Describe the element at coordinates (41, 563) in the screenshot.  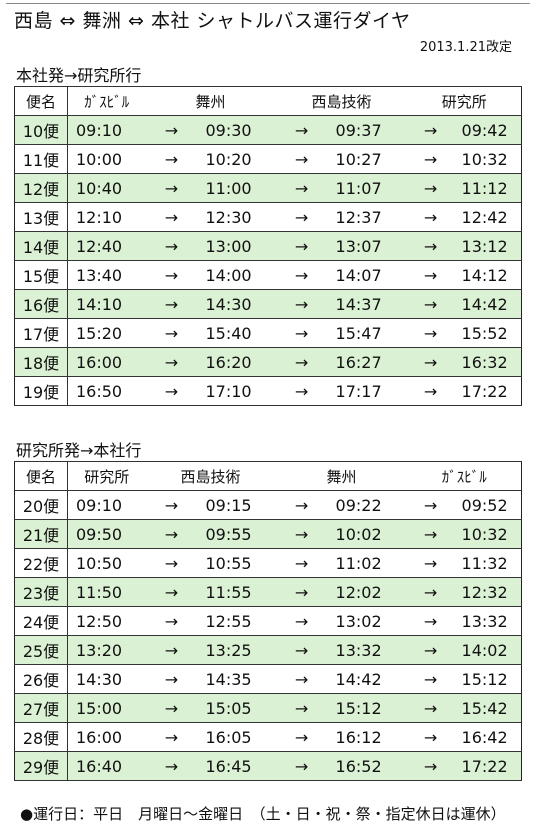
I see `bin-number-cell: 22便` at that location.